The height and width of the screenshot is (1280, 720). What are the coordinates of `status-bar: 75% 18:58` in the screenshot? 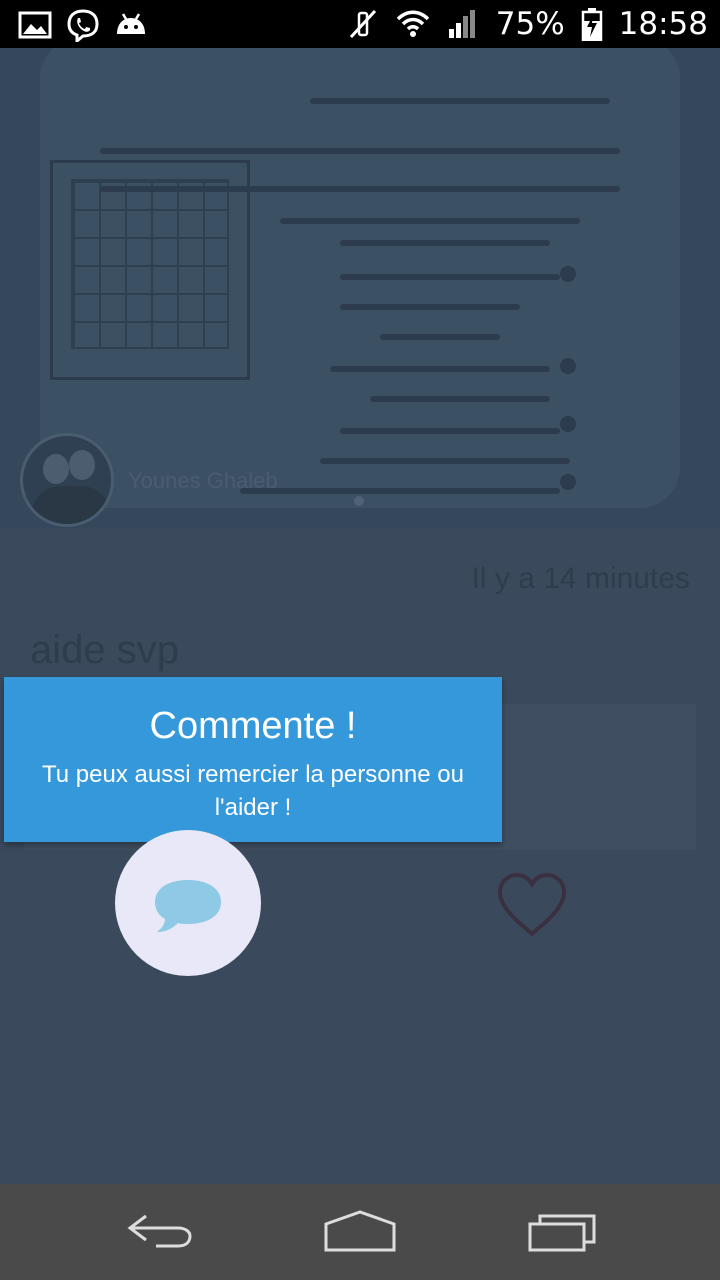 It's located at (360, 24).